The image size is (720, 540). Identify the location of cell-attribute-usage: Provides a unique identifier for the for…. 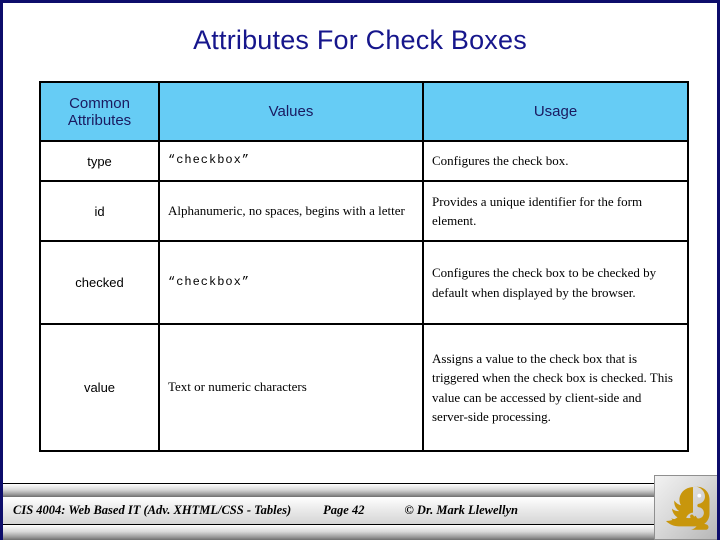
(555, 211).